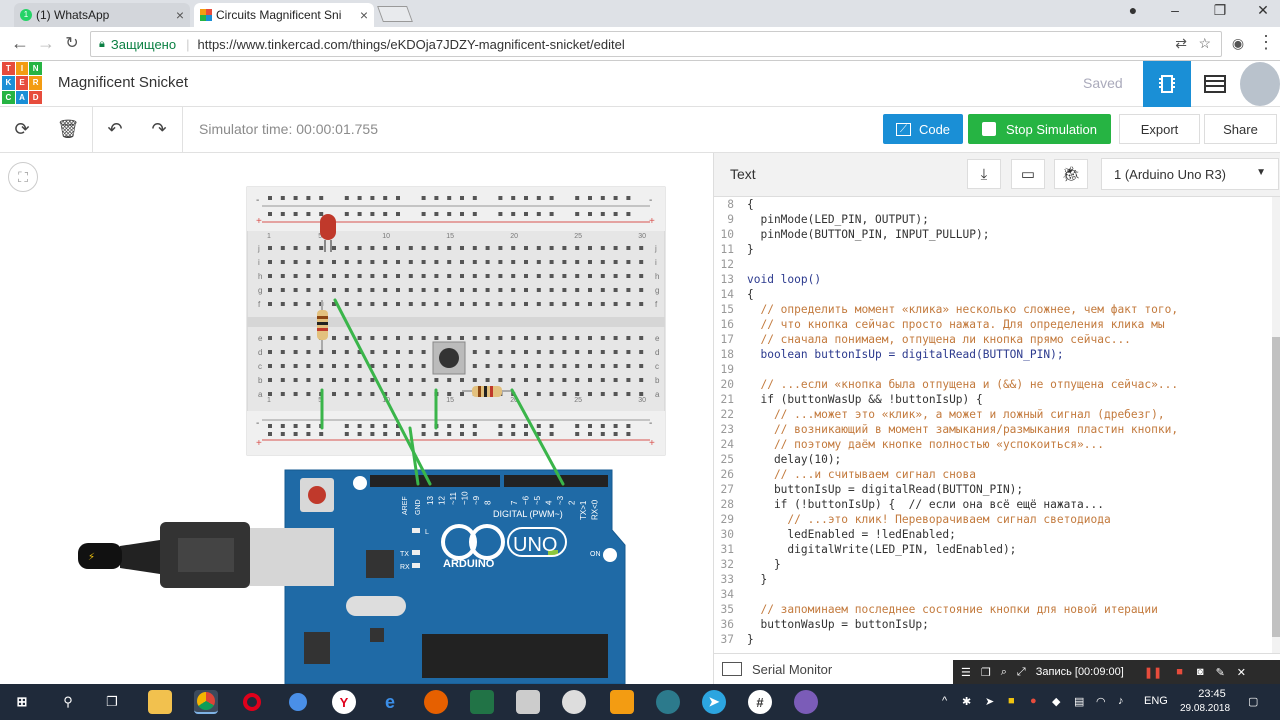 This screenshot has height=720, width=1280. Describe the element at coordinates (1212, 694) in the screenshot. I see `taskbar-time: 23:45` at that location.